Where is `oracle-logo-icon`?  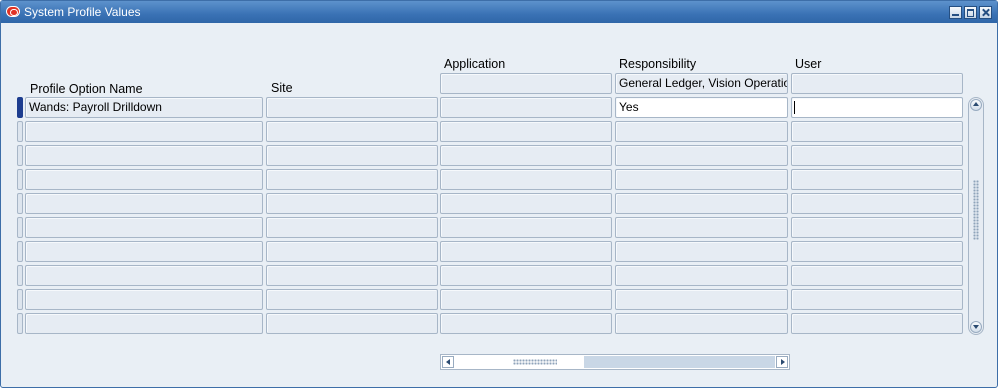 oracle-logo-icon is located at coordinates (13, 11).